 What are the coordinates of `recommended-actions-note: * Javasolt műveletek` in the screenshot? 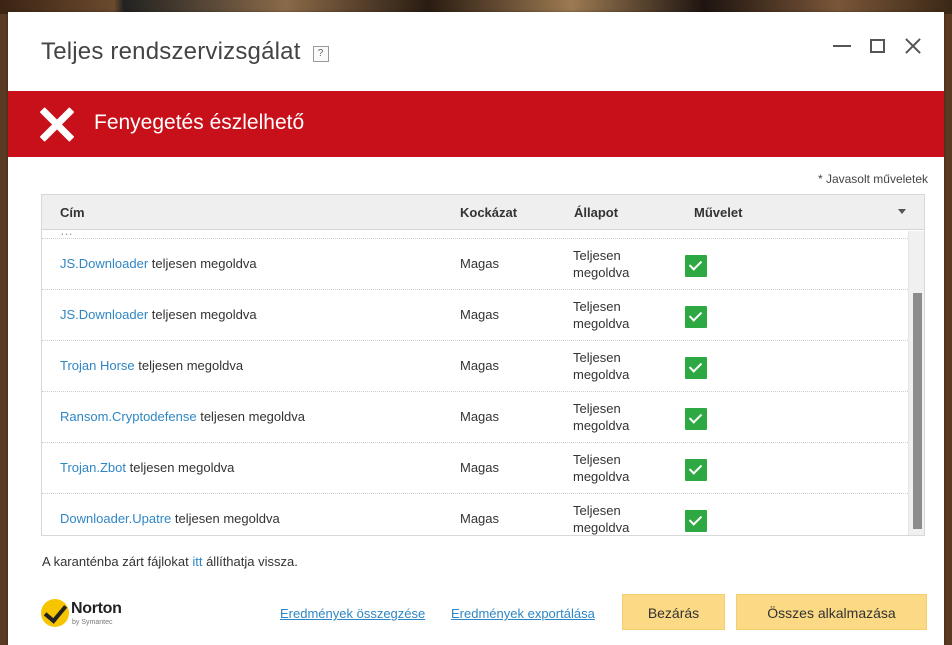 It's located at (872, 179).